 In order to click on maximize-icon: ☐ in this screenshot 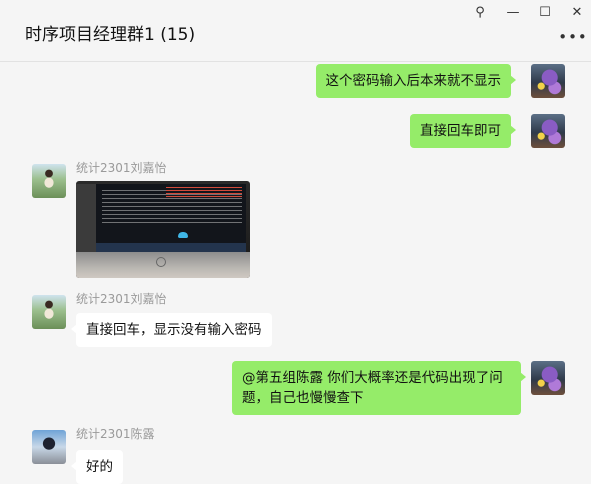, I will do `click(545, 12)`.